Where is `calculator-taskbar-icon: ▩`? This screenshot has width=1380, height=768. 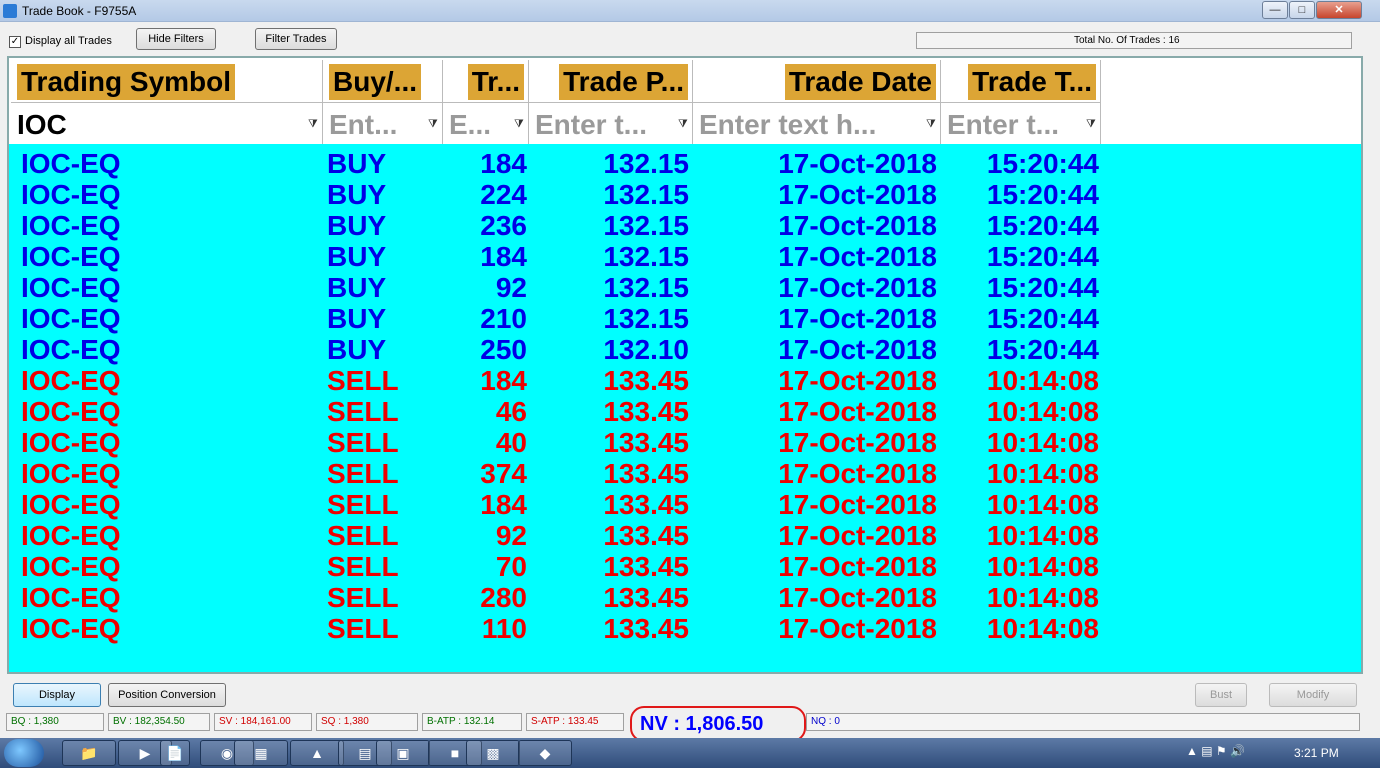 calculator-taskbar-icon: ▩ is located at coordinates (493, 753).